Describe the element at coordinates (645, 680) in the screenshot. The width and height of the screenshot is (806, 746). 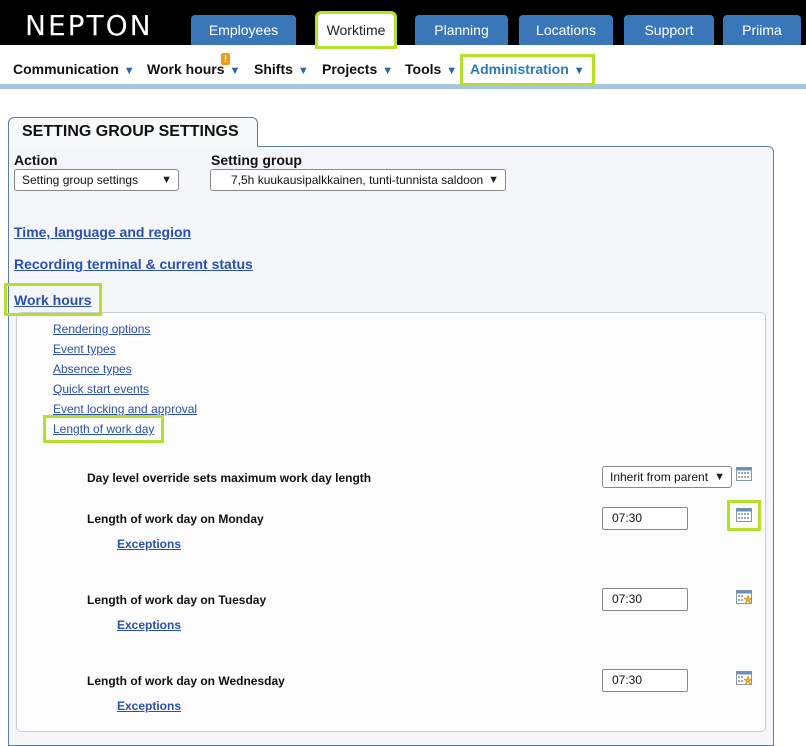
I see `wednesday-time-input: 07:30` at that location.